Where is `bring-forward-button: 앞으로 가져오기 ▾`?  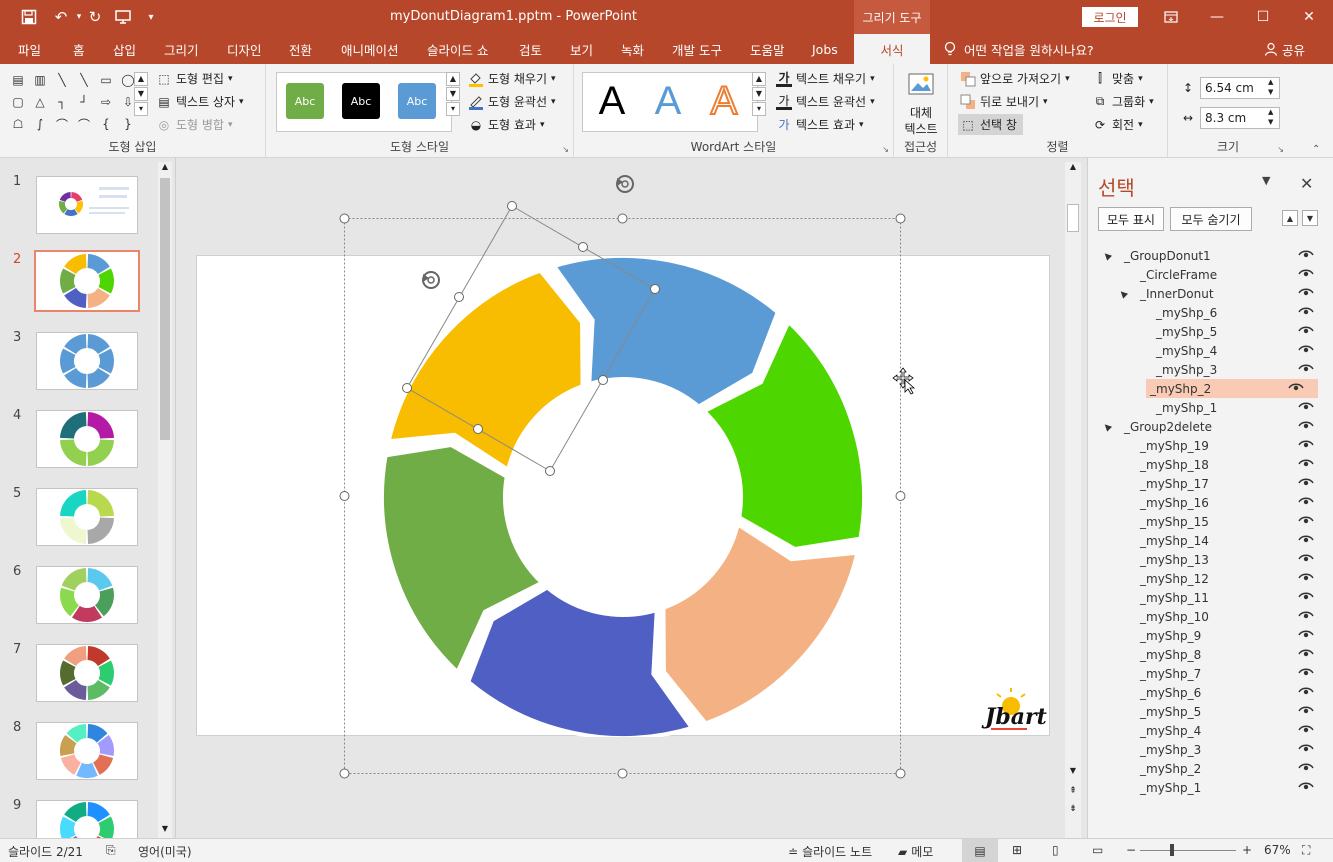 bring-forward-button: 앞으로 가져오기 ▾ is located at coordinates (1015, 78).